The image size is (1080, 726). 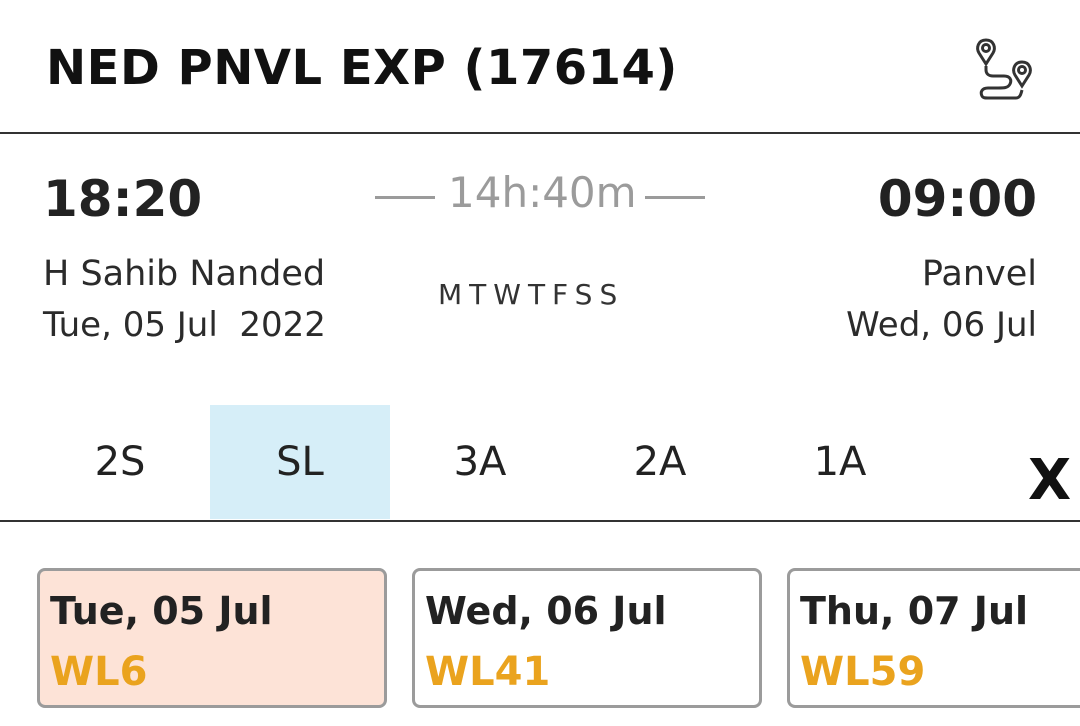 I want to click on availability-card: Thu, 07 Jul WL59, so click(x=933, y=638).